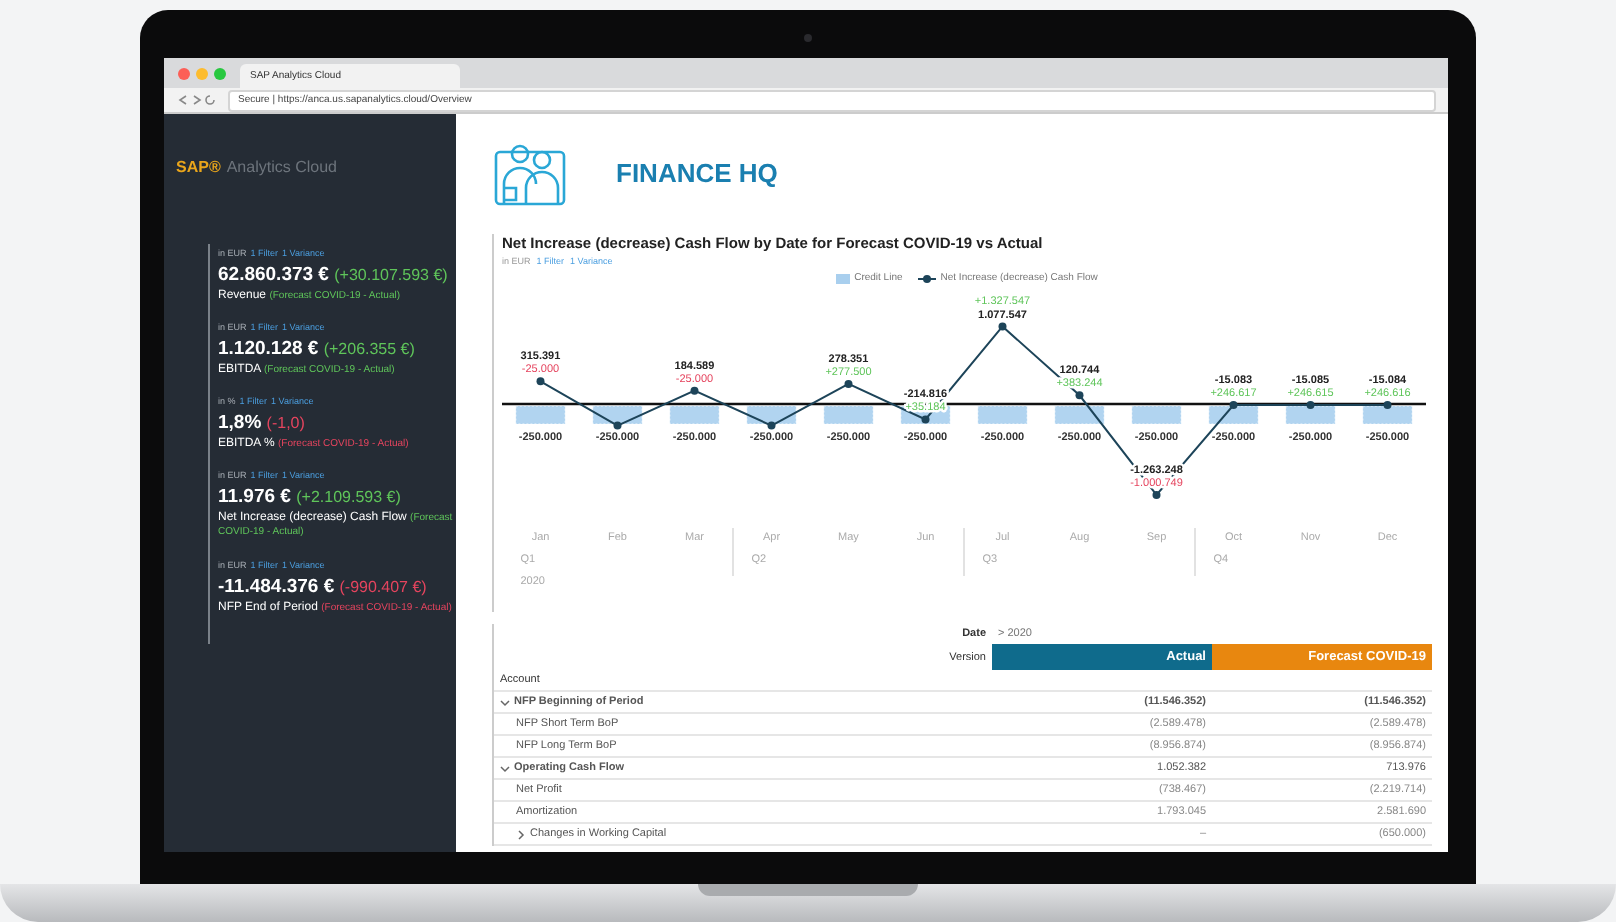 This screenshot has width=1616, height=922. I want to click on kpi-value: 1.120.128 € (+206.355 €), so click(317, 351).